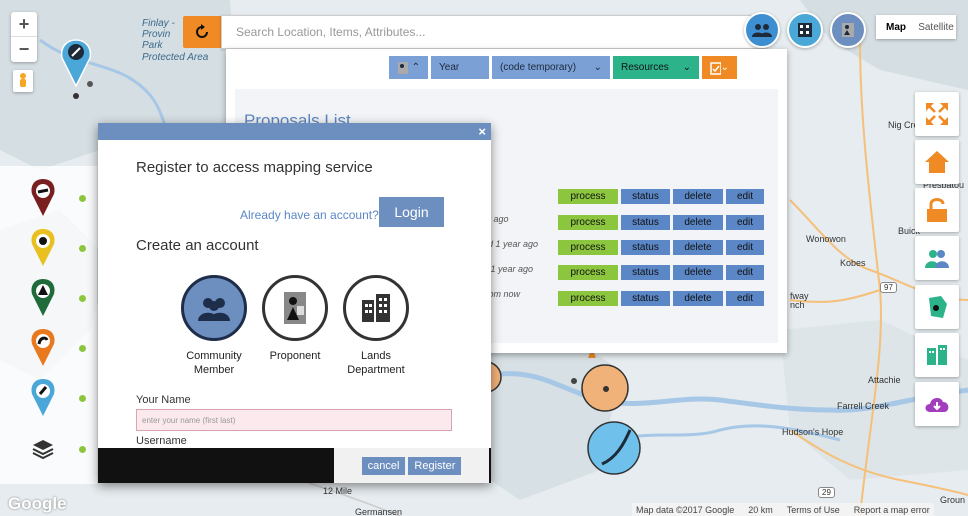 Image resolution: width=968 pixels, height=516 pixels. I want to click on clipboard-dropdown: ⌄, so click(719, 67).